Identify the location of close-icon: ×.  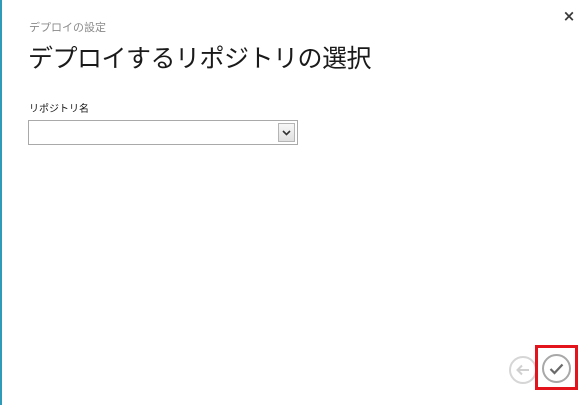
(569, 16).